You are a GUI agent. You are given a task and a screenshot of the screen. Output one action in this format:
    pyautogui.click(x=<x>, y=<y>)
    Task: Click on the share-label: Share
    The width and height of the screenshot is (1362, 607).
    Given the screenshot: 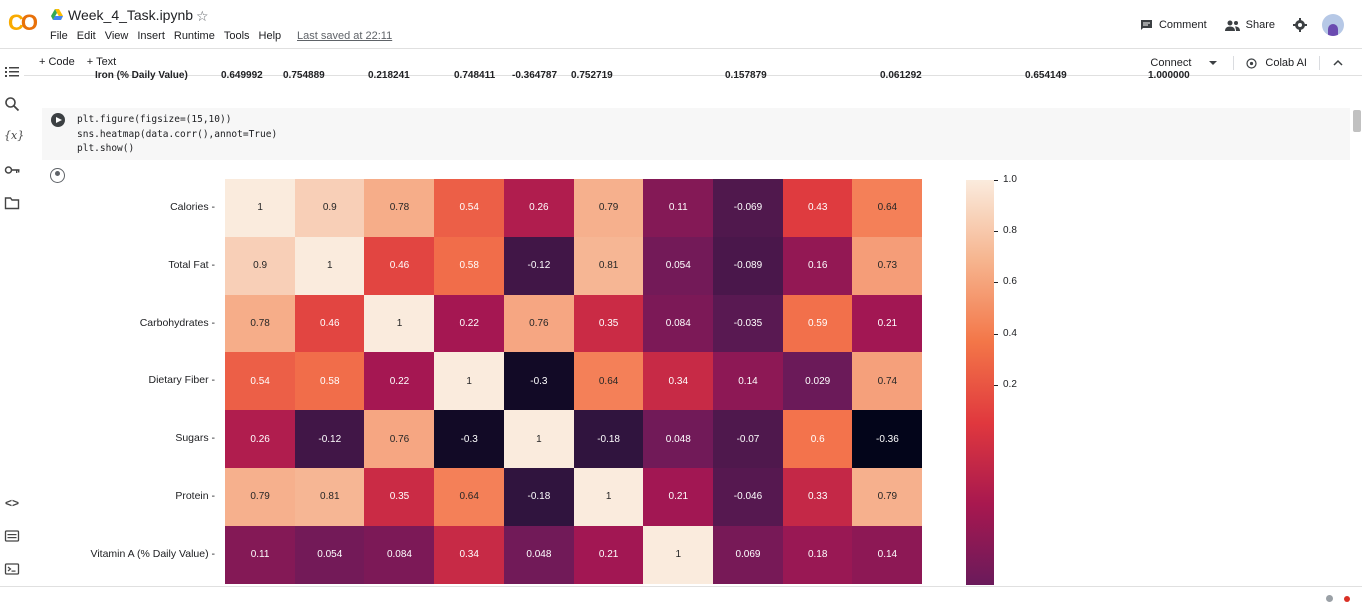 What is the action you would take?
    pyautogui.click(x=1260, y=25)
    